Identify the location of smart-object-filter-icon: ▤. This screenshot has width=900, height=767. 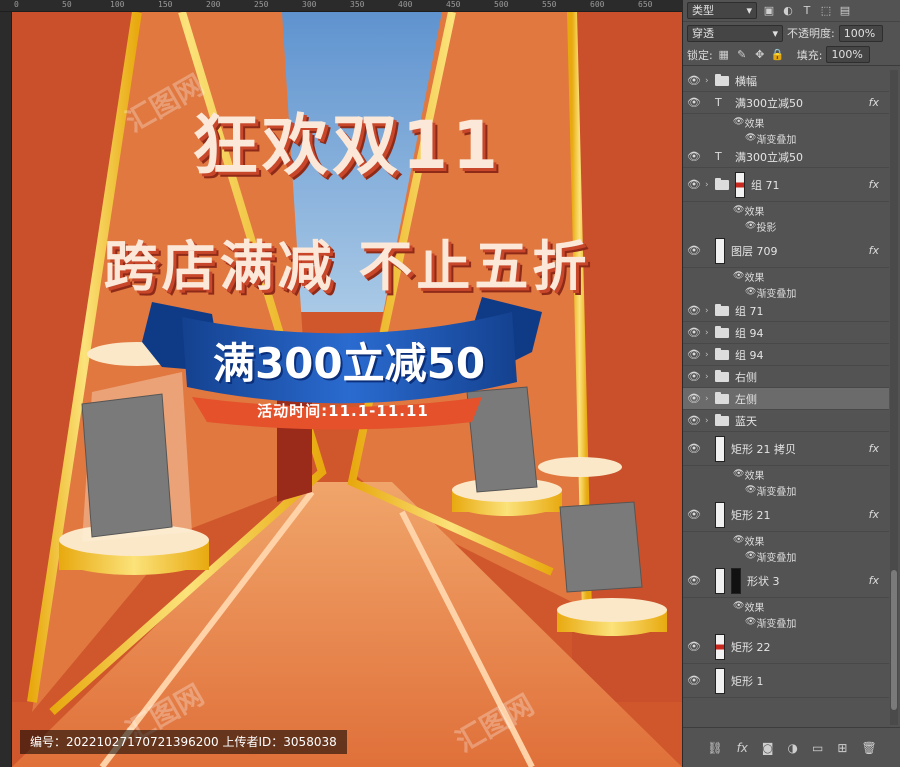
(845, 11).